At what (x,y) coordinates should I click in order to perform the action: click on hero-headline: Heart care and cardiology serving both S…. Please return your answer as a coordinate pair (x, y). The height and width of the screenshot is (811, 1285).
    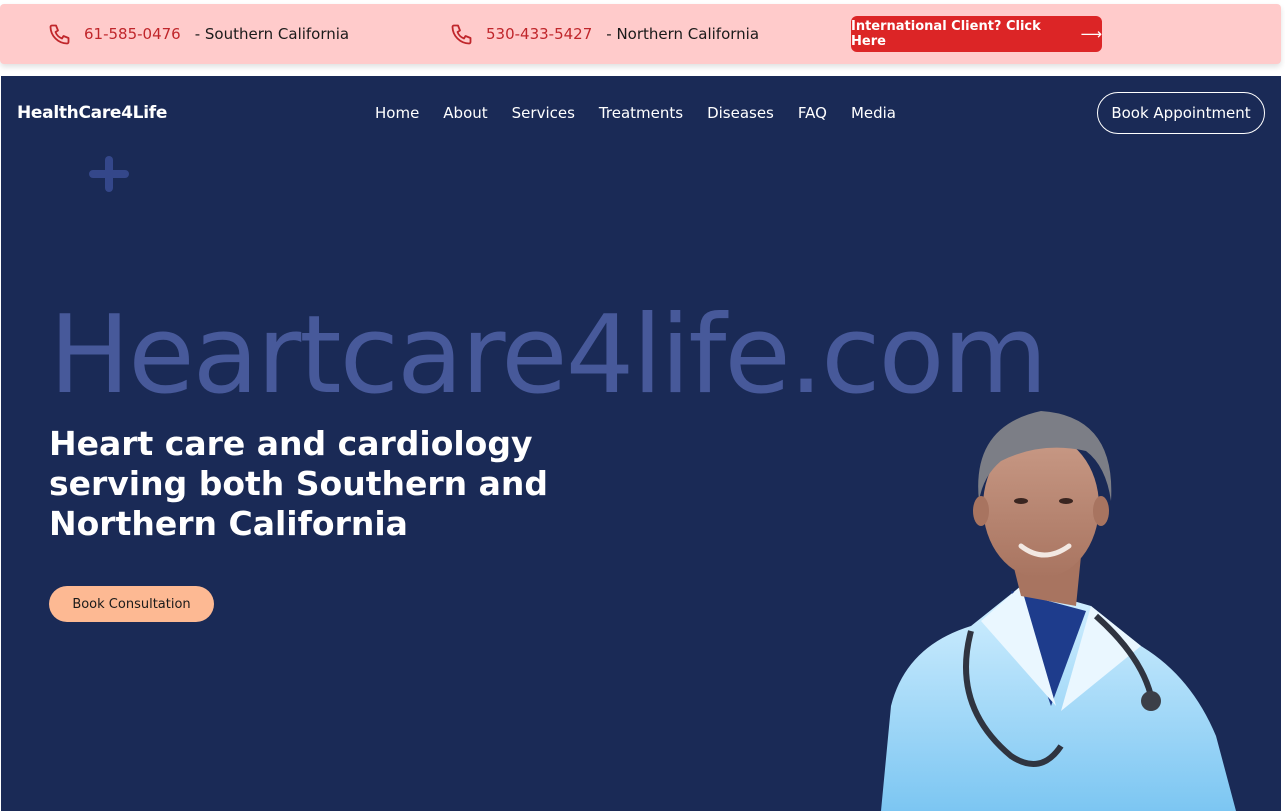
    Looking at the image, I should click on (298, 483).